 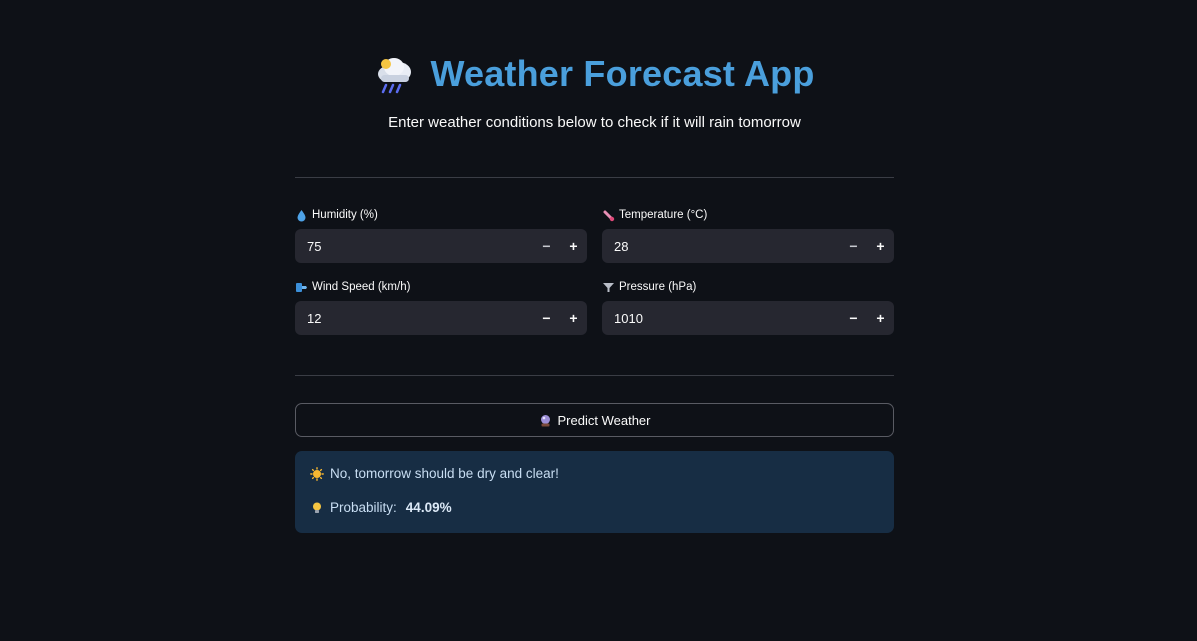 What do you see at coordinates (317, 508) in the screenshot?
I see `lightbulb-icon` at bounding box center [317, 508].